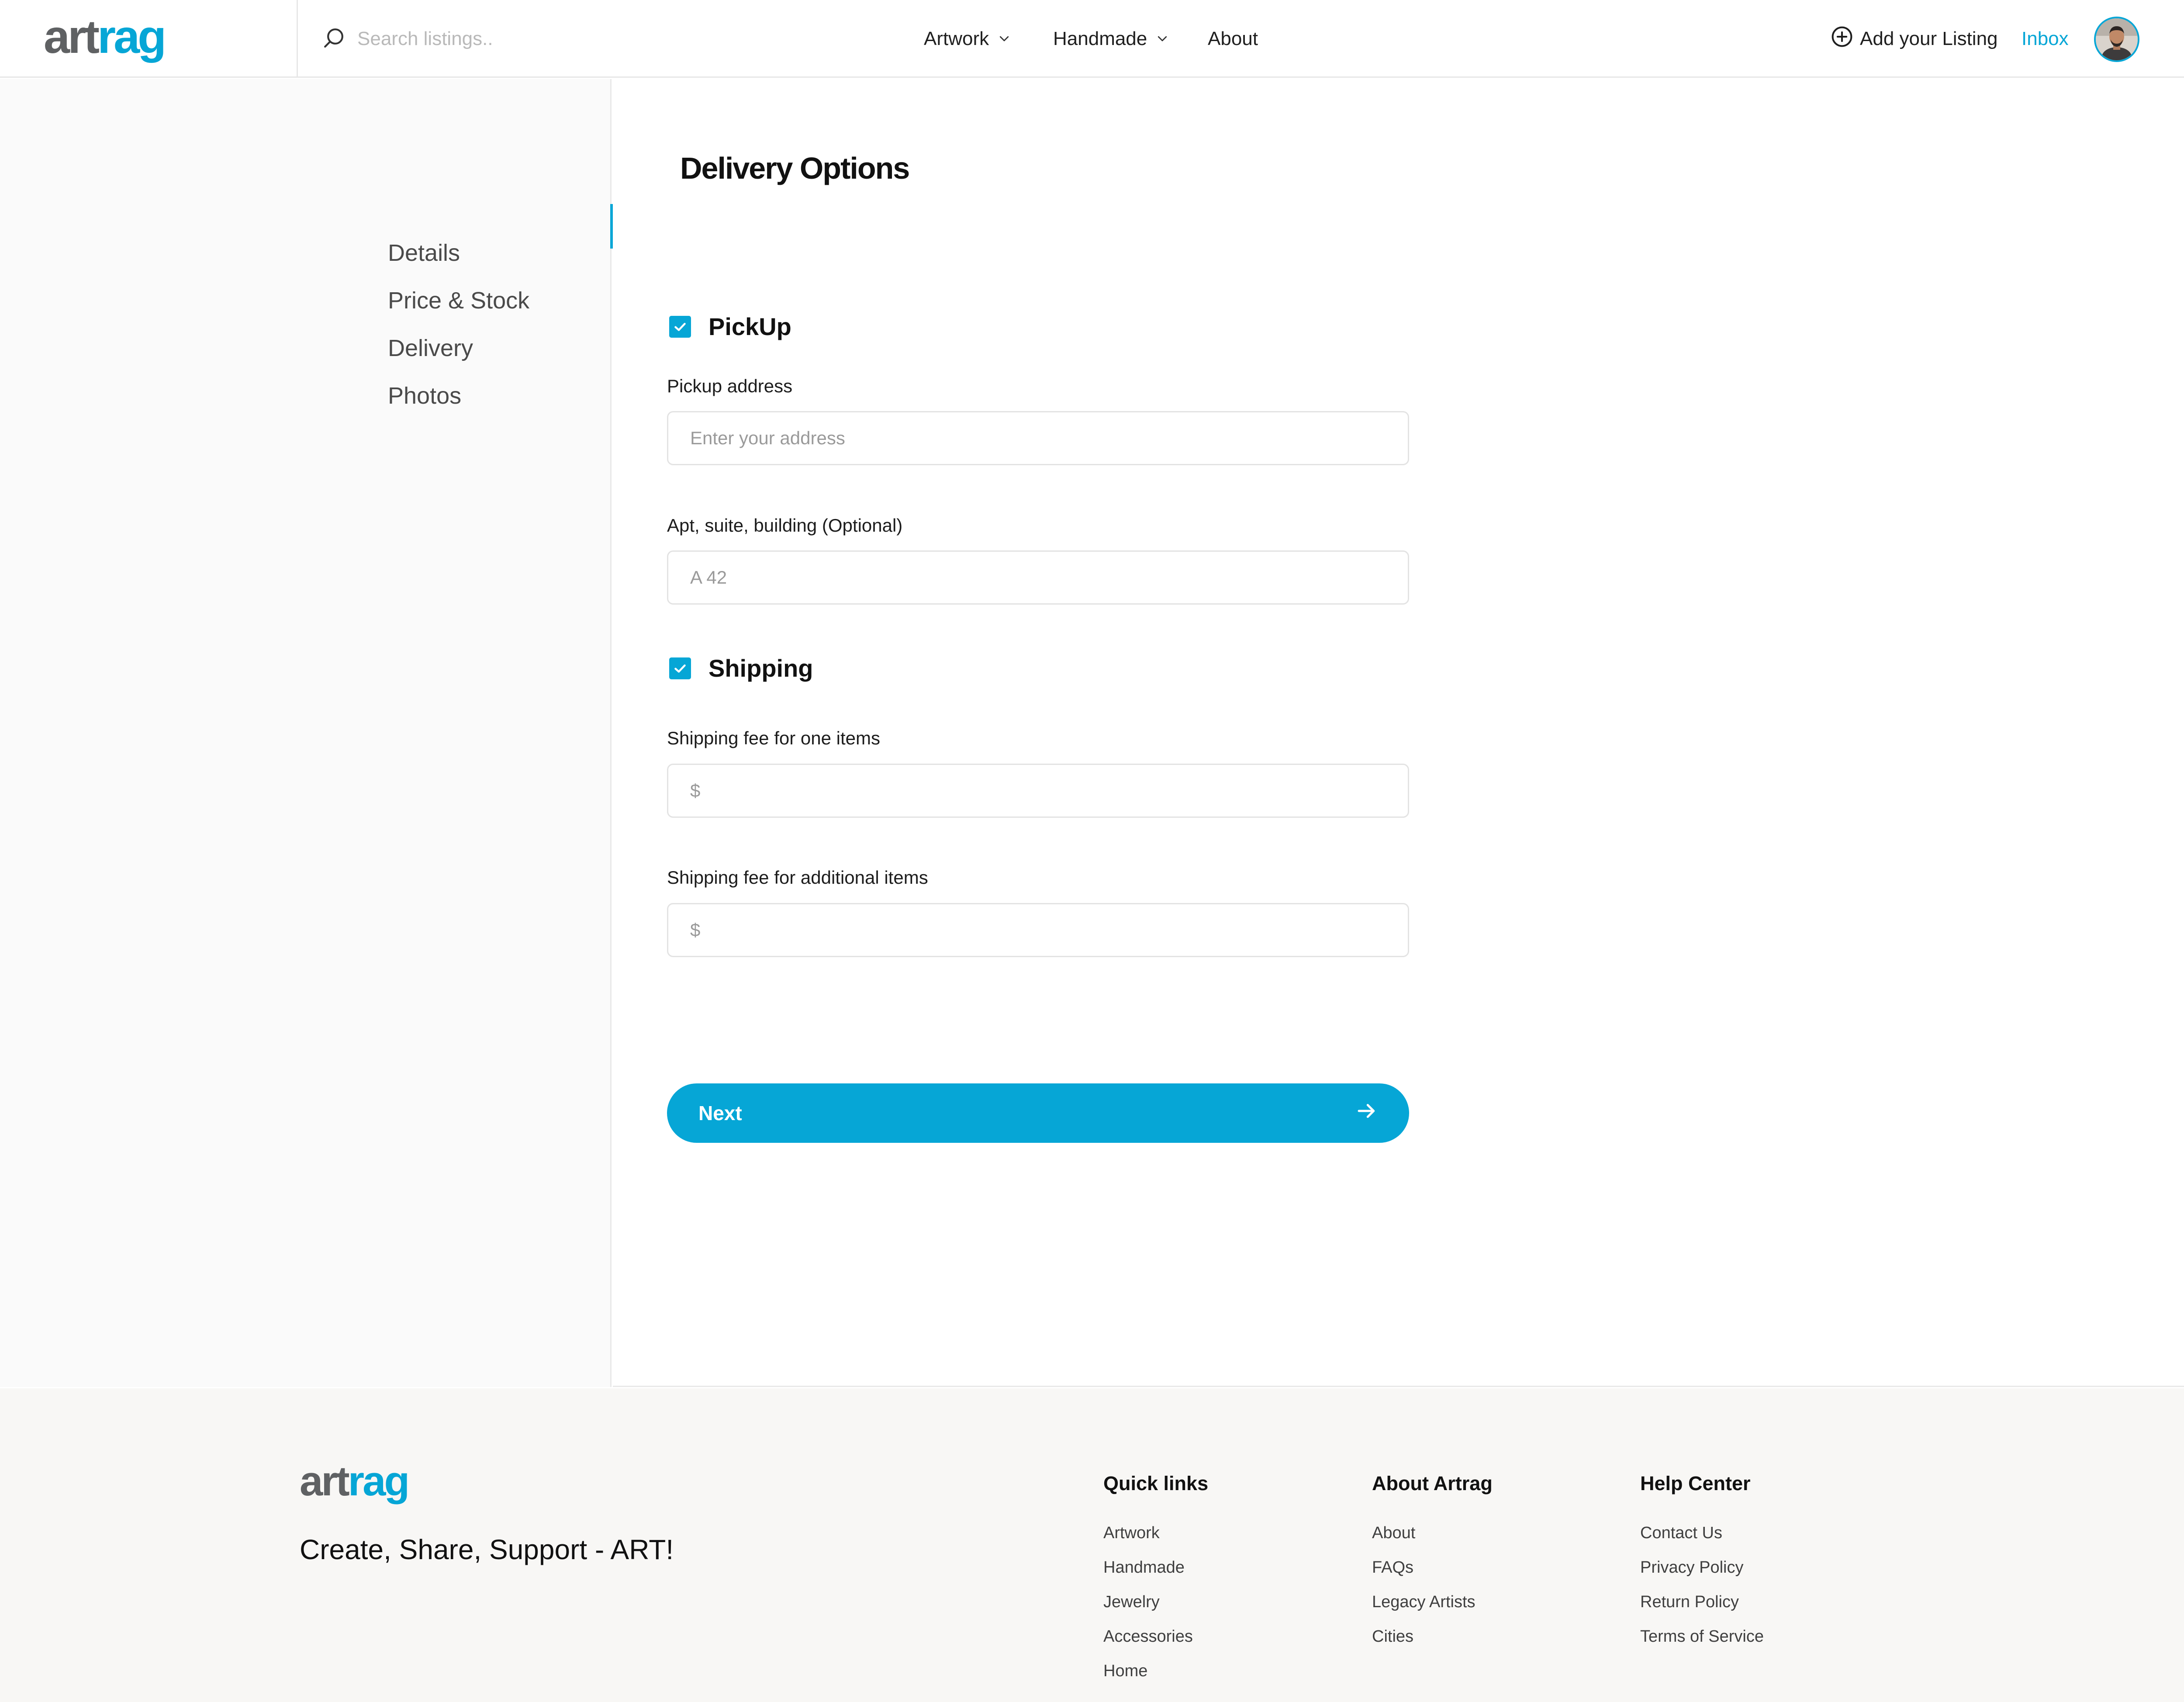 This screenshot has width=2184, height=1702. I want to click on footer-logo: artrag, so click(355, 1481).